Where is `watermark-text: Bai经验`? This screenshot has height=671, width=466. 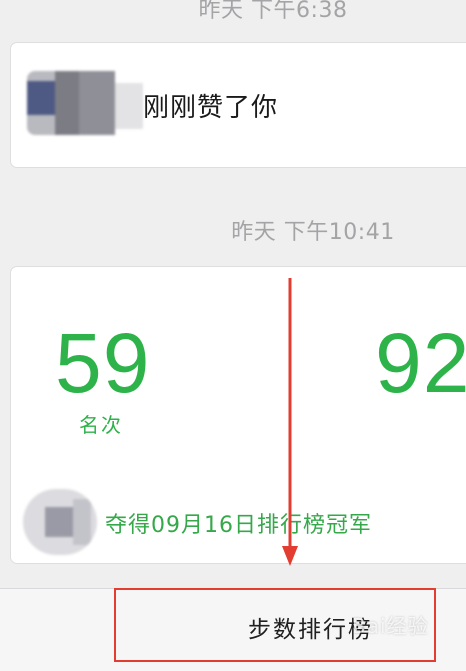 watermark-text: Bai经验 is located at coordinates (390, 626).